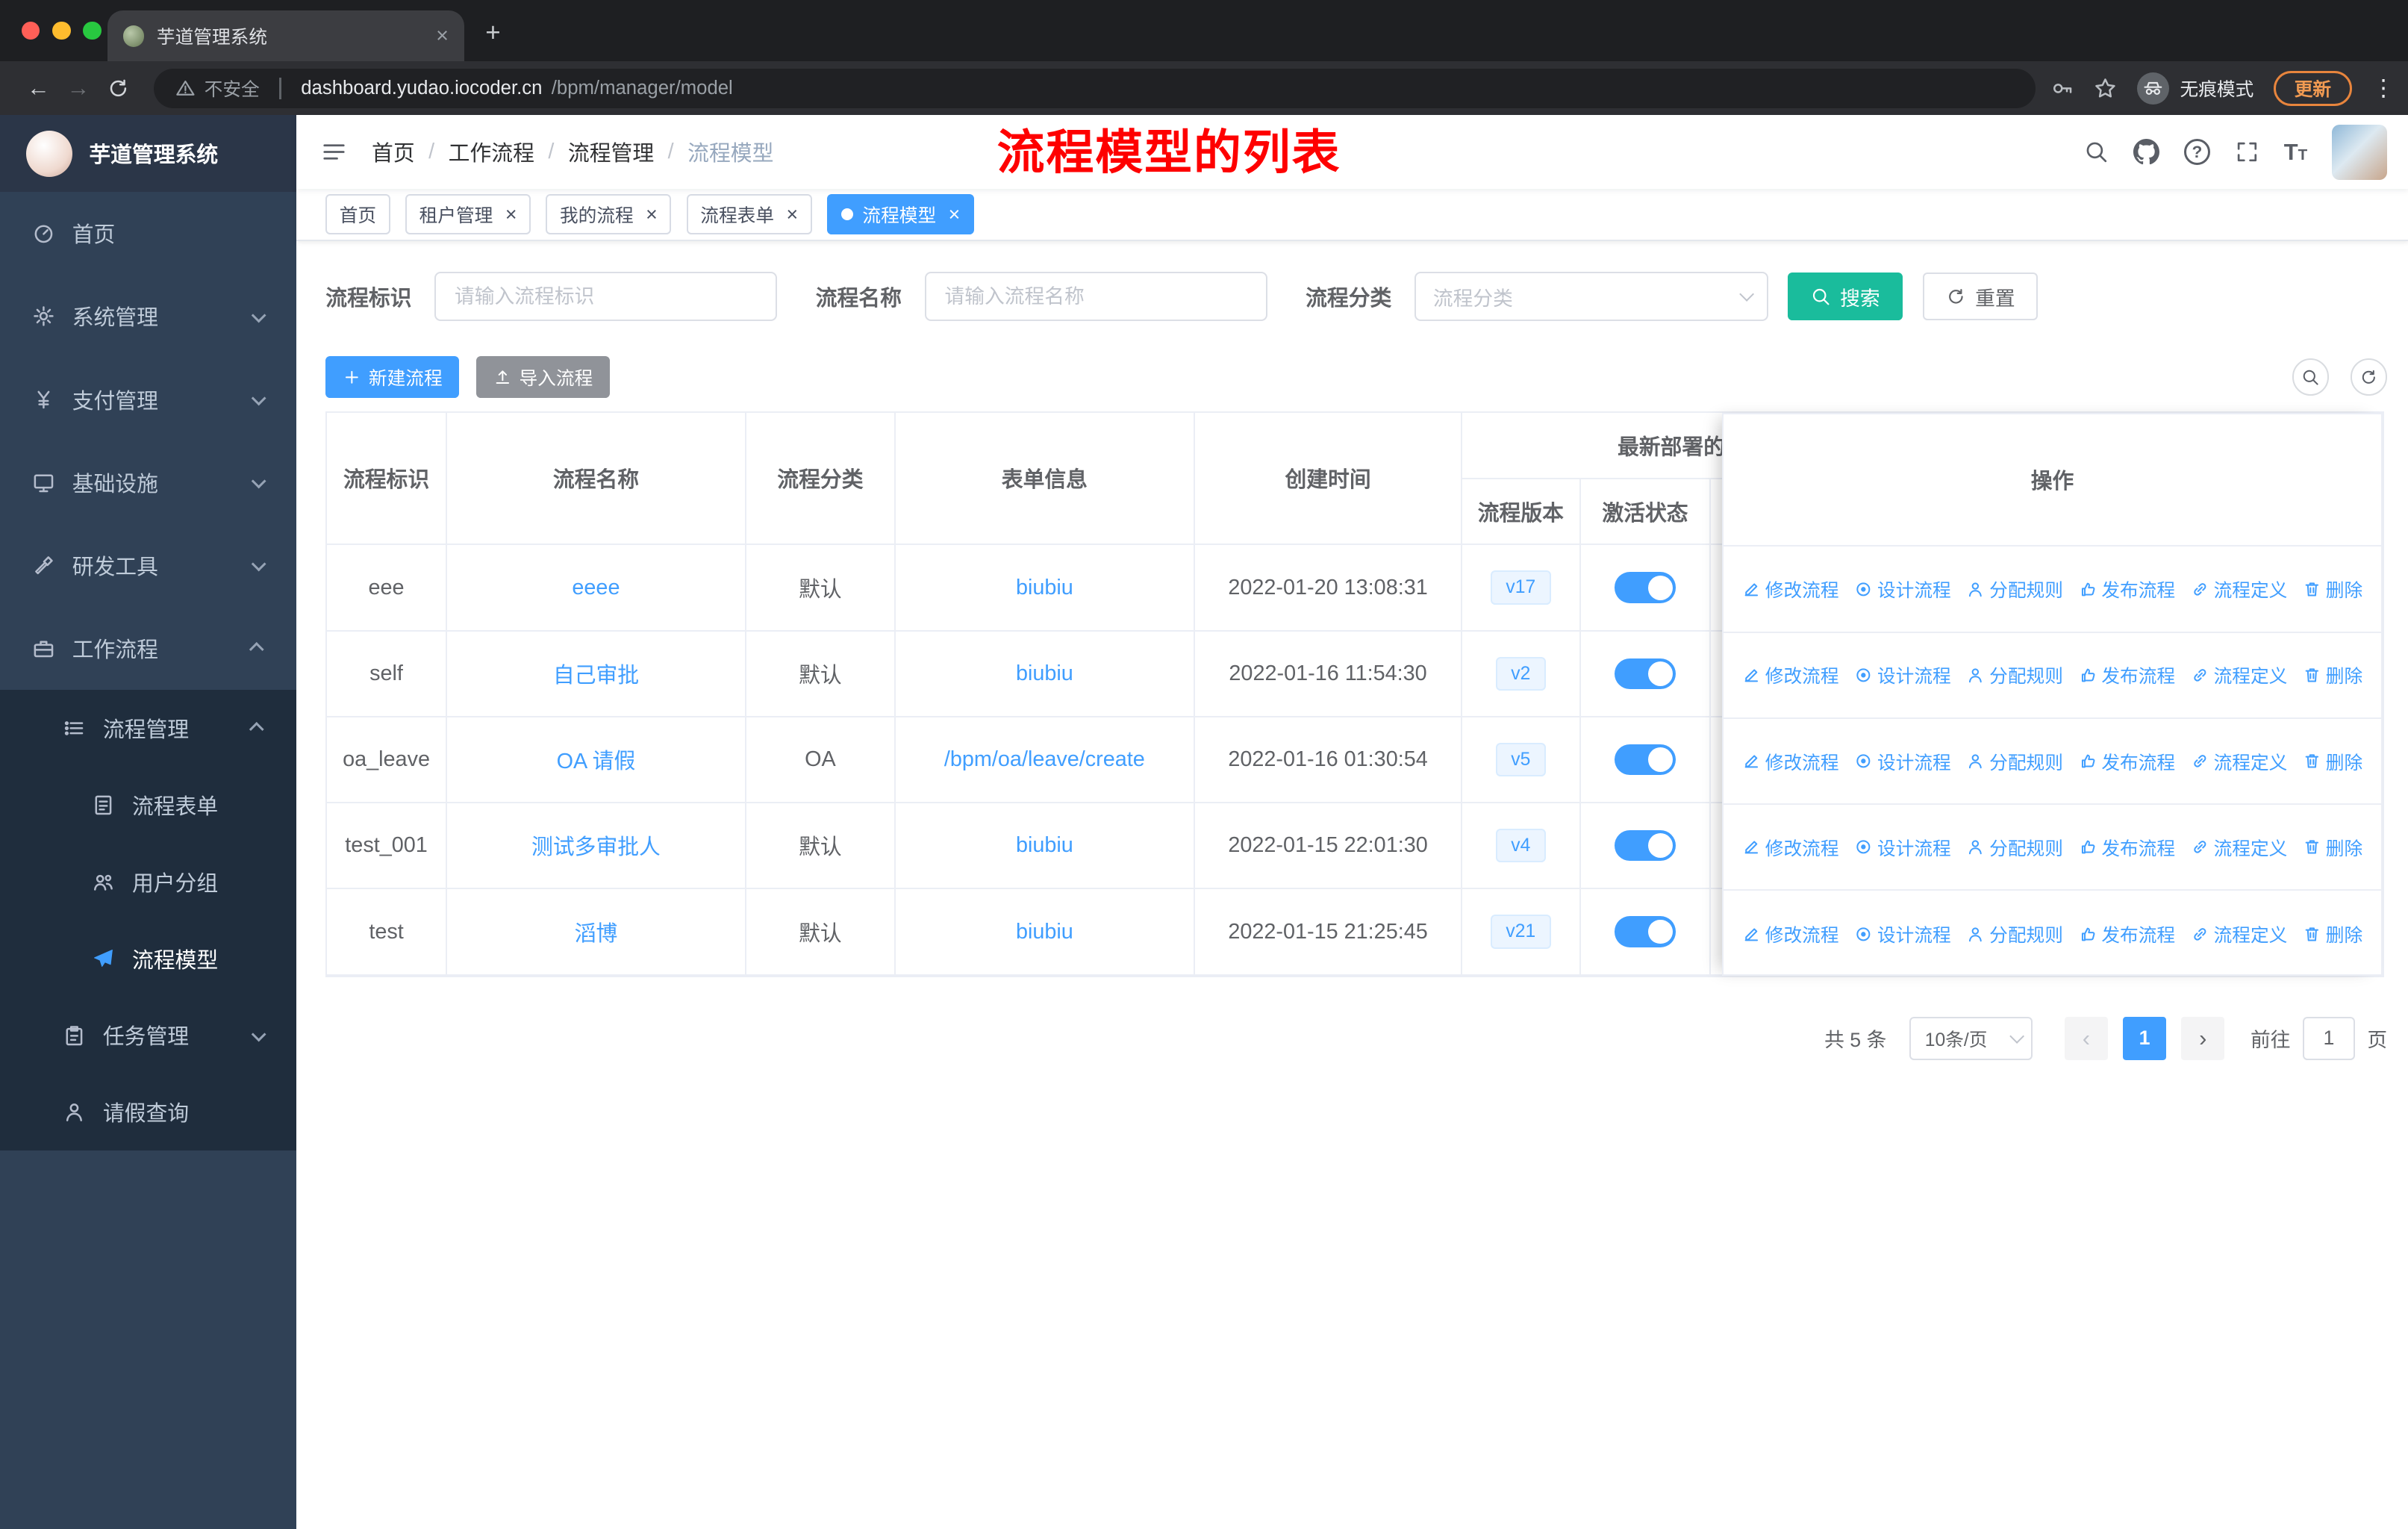 Image resolution: width=2408 pixels, height=1529 pixels. Describe the element at coordinates (2203, 1038) in the screenshot. I see `next-page-button: ›` at that location.